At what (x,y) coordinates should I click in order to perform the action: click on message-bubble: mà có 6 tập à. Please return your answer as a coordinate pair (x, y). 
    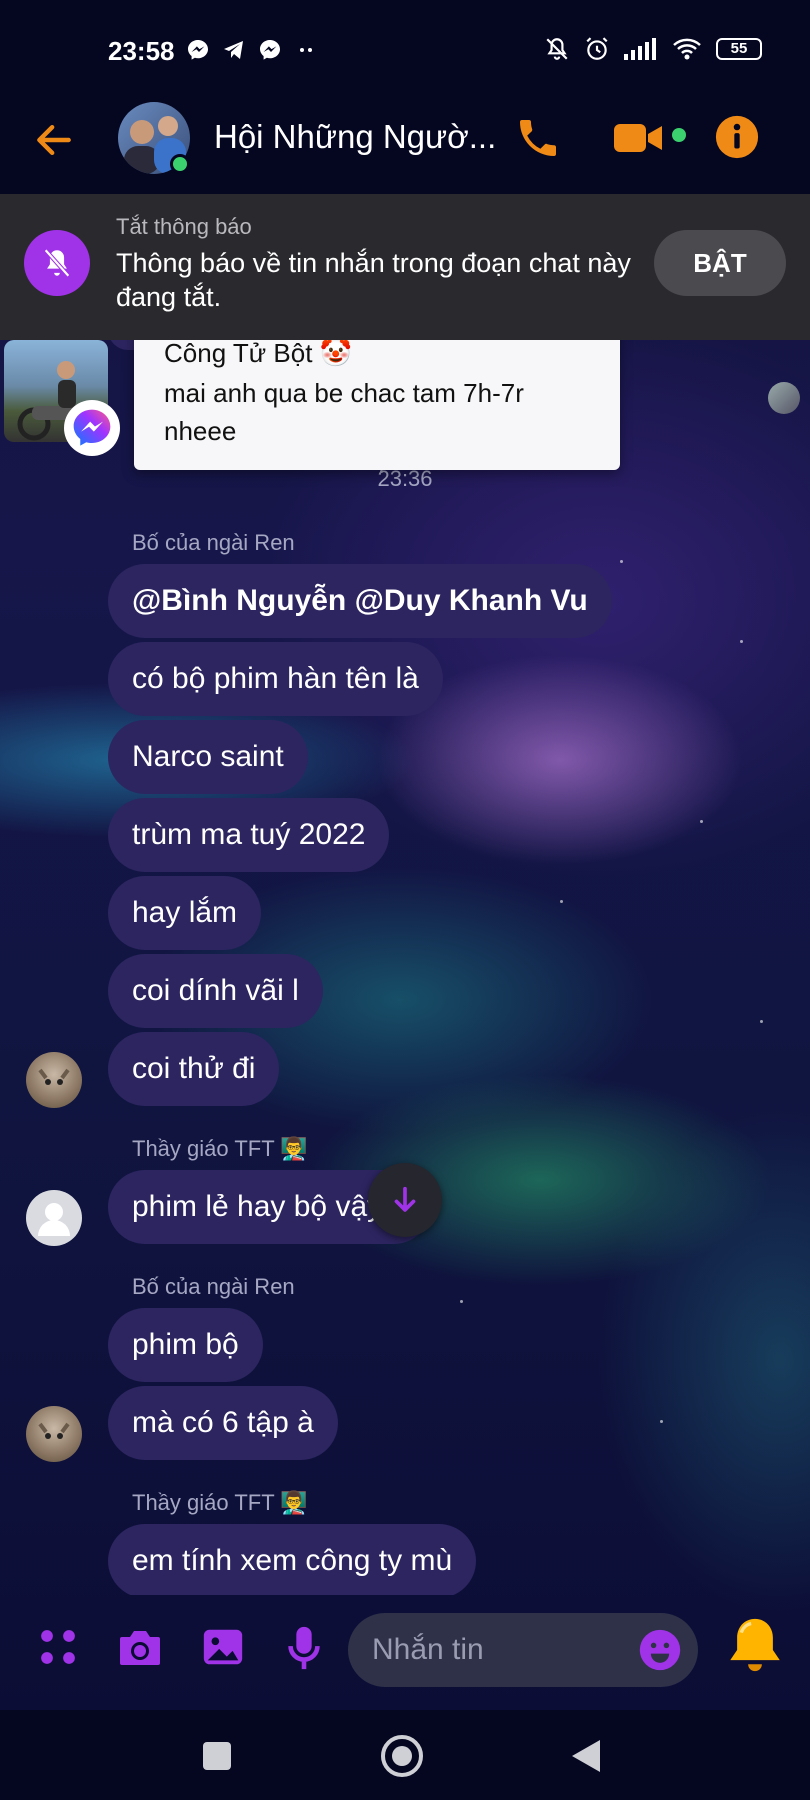
    Looking at the image, I should click on (223, 1423).